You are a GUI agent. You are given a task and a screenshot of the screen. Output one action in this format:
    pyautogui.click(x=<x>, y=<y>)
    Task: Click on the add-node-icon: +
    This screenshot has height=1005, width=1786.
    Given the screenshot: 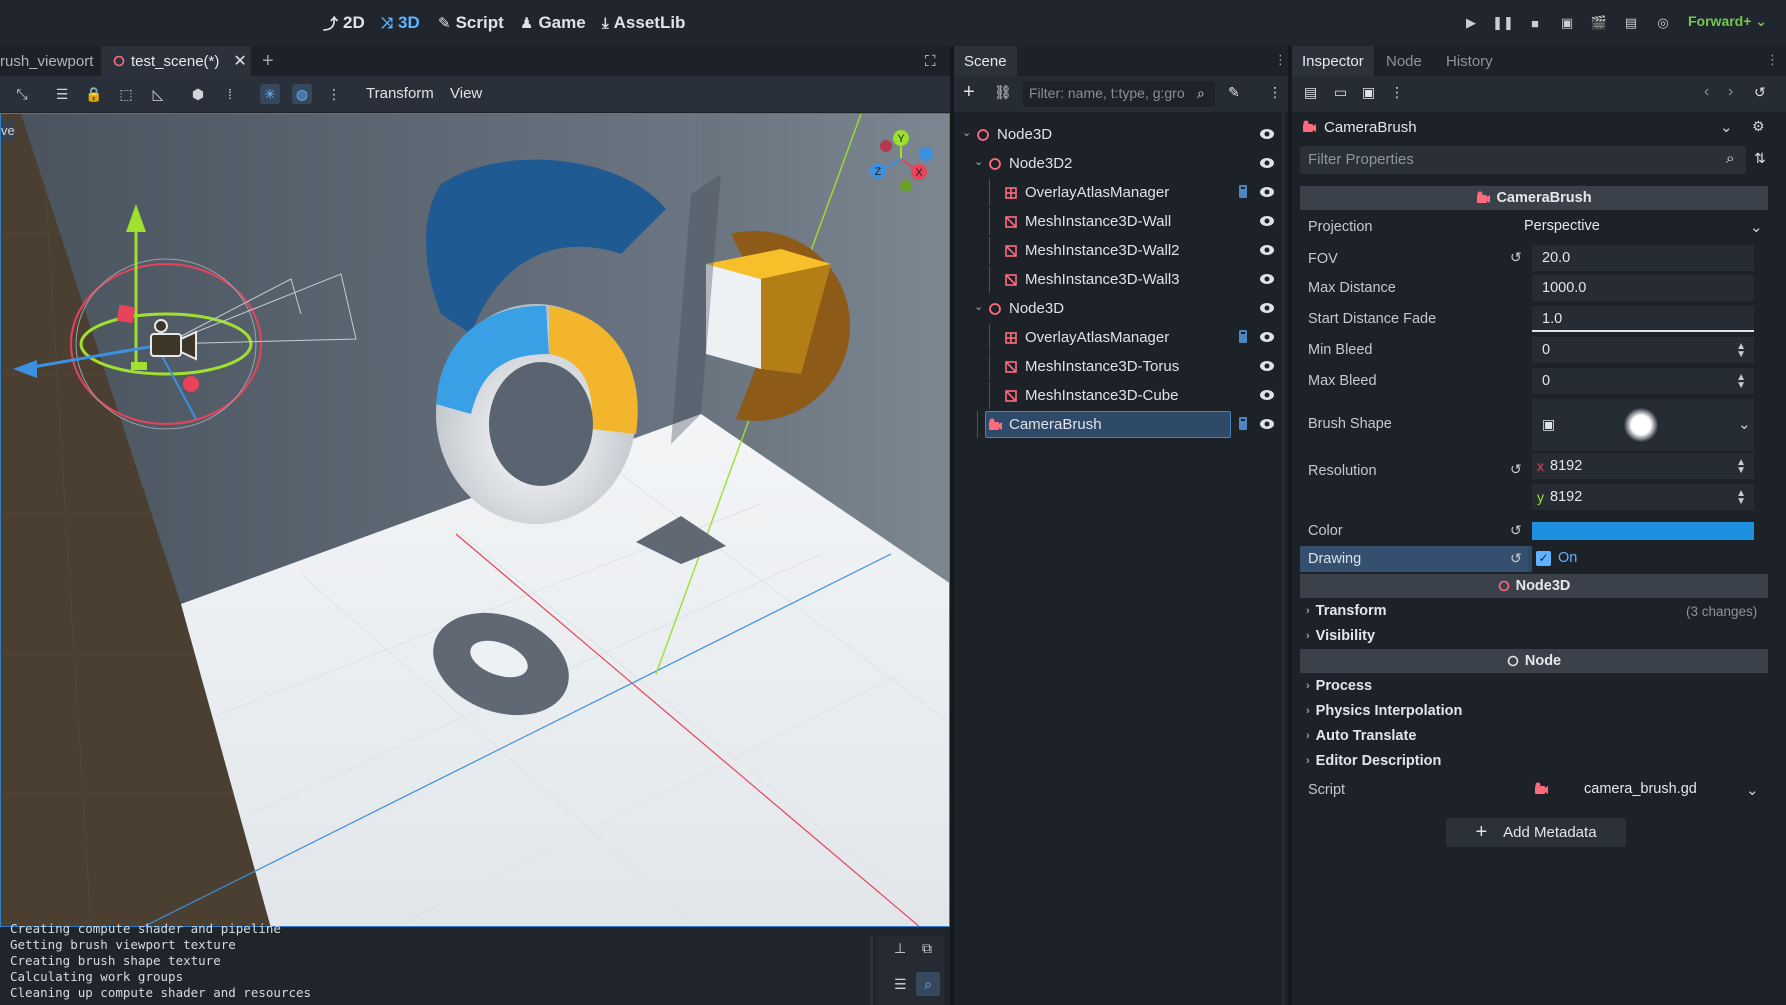 What is the action you would take?
    pyautogui.click(x=969, y=92)
    